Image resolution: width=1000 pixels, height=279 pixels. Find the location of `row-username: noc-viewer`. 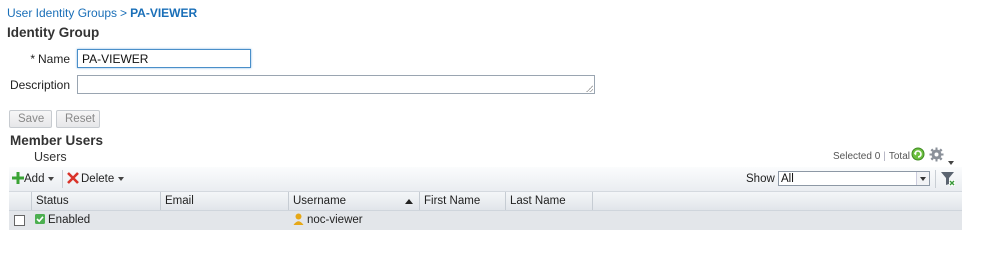

row-username: noc-viewer is located at coordinates (328, 220).